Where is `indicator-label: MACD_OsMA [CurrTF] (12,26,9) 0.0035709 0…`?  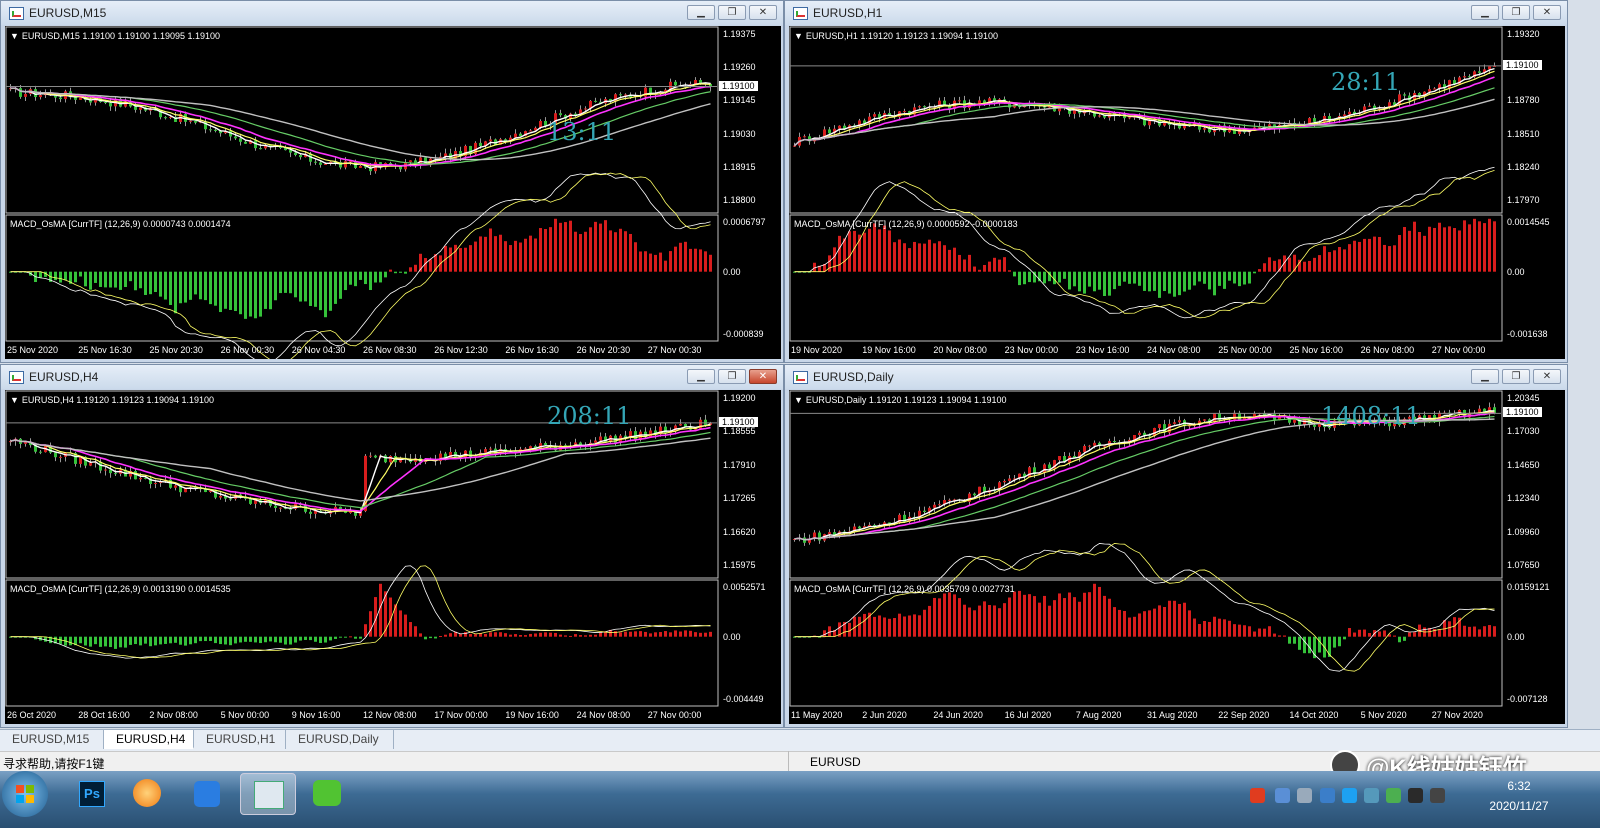 indicator-label: MACD_OsMA [CurrTF] (12,26,9) 0.0035709 0… is located at coordinates (904, 589).